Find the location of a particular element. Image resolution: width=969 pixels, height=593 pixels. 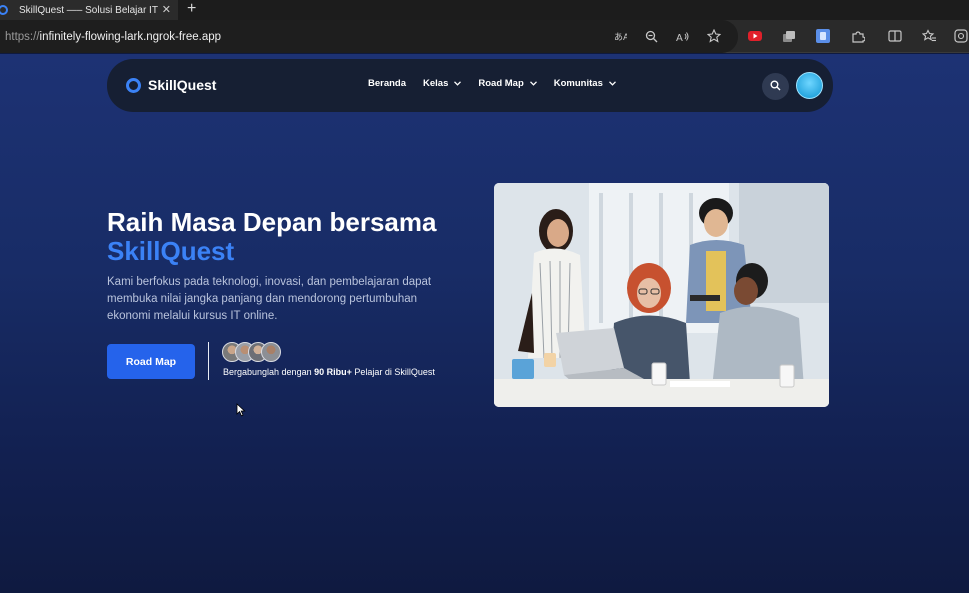

new-tab-button: + is located at coordinates (191, 9).